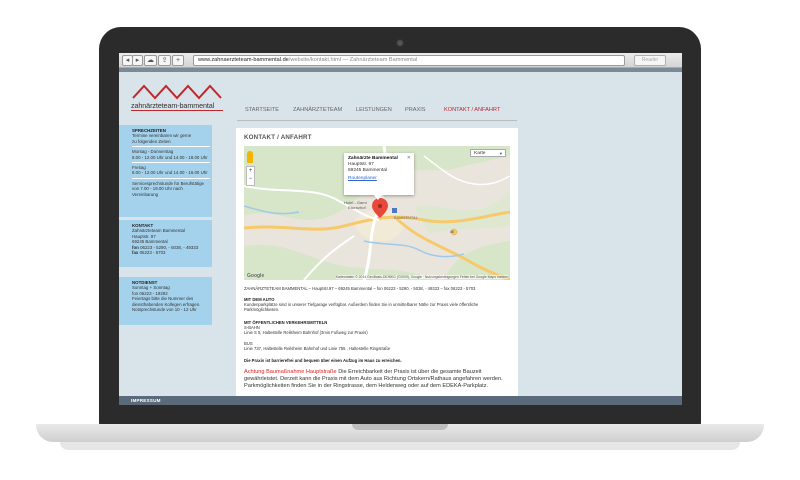 The width and height of the screenshot is (800, 480). I want to click on map-label-road: 45, so click(452, 232).